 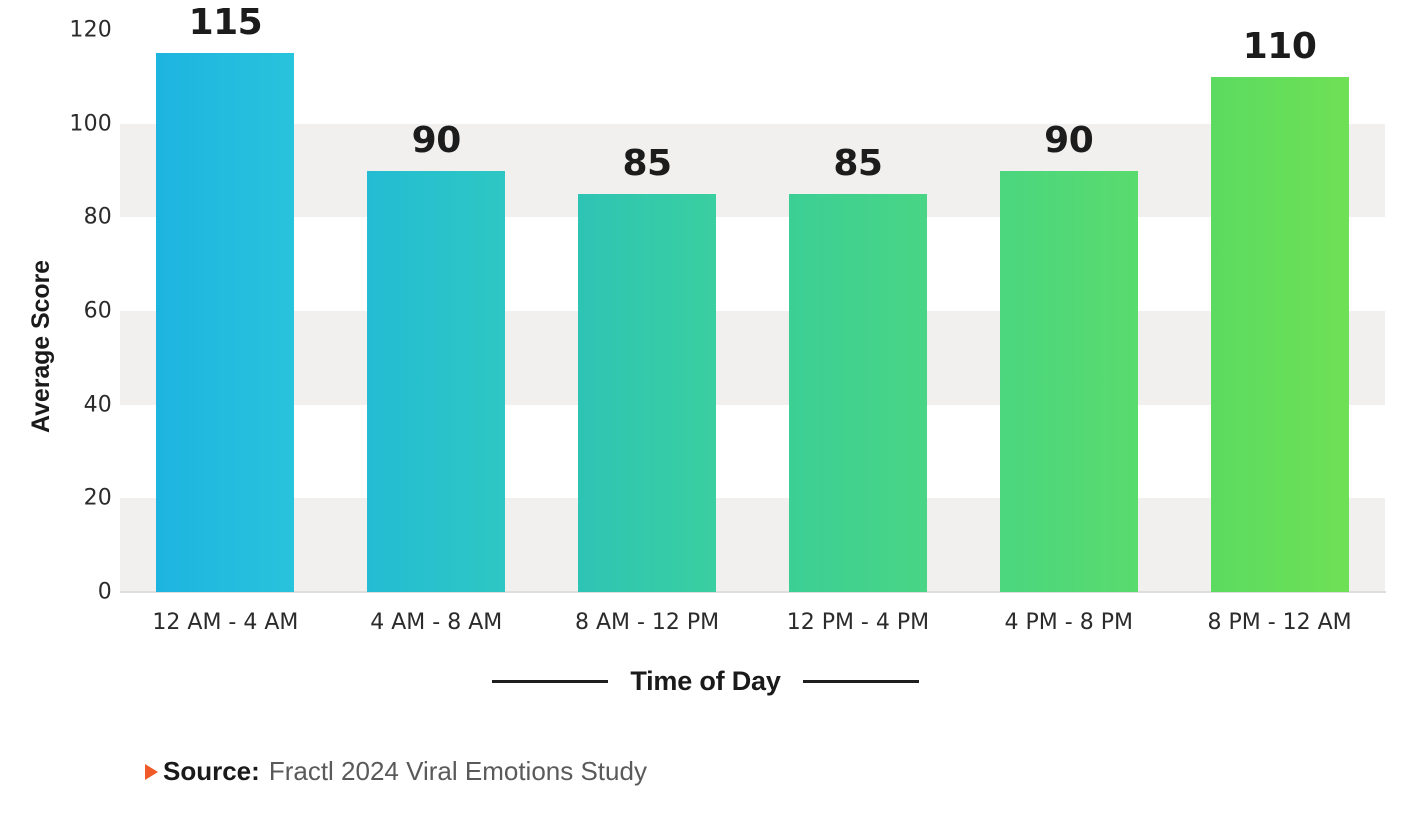 I want to click on y-axis-tick-label: 100, so click(x=90, y=124).